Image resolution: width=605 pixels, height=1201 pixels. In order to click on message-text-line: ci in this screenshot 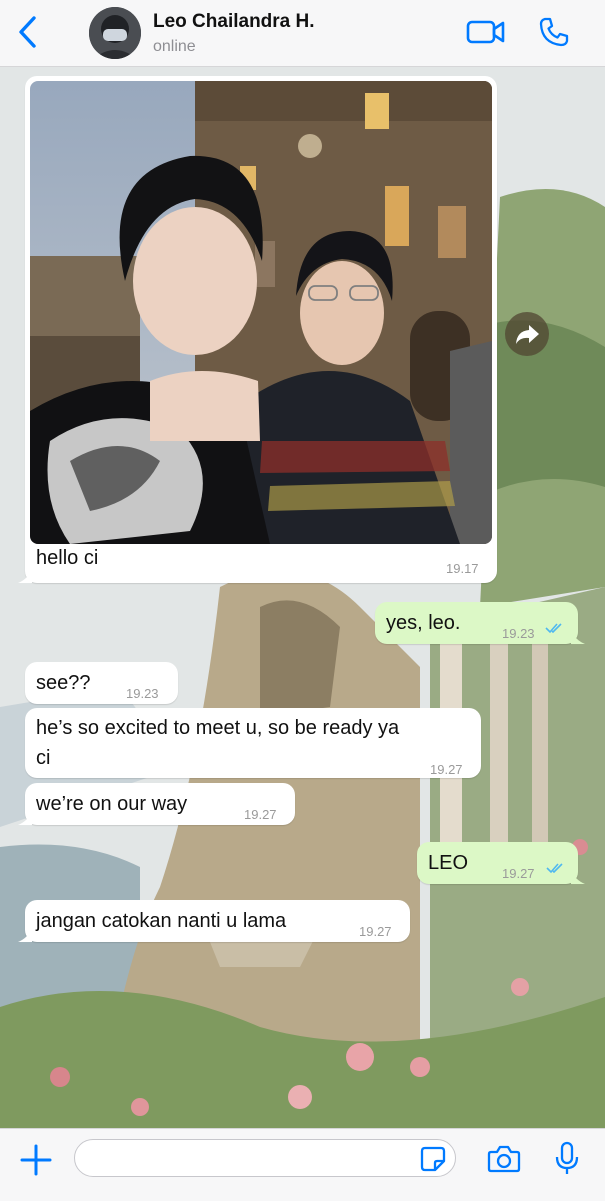, I will do `click(43, 758)`.